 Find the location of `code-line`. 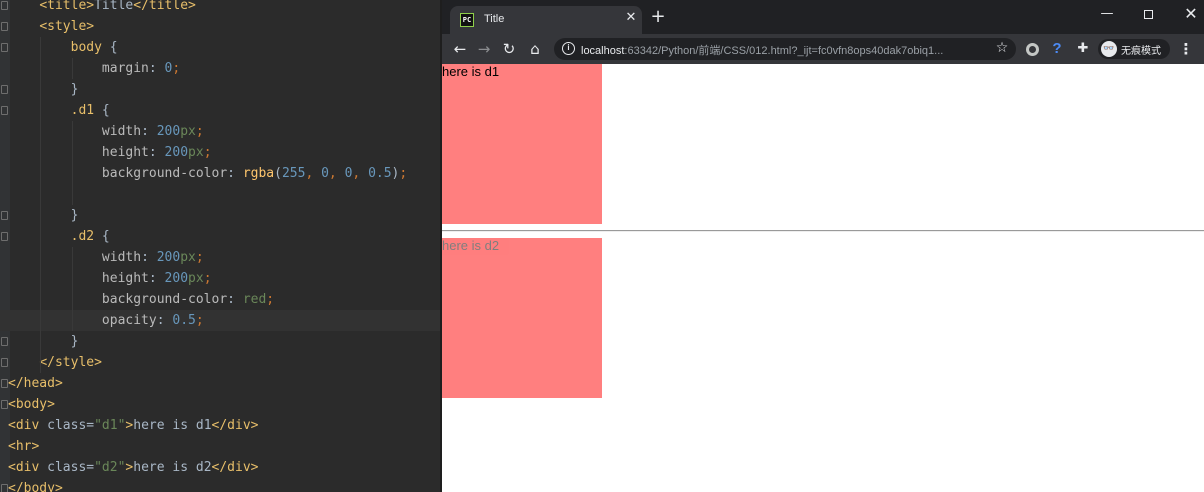

code-line is located at coordinates (220, 194).